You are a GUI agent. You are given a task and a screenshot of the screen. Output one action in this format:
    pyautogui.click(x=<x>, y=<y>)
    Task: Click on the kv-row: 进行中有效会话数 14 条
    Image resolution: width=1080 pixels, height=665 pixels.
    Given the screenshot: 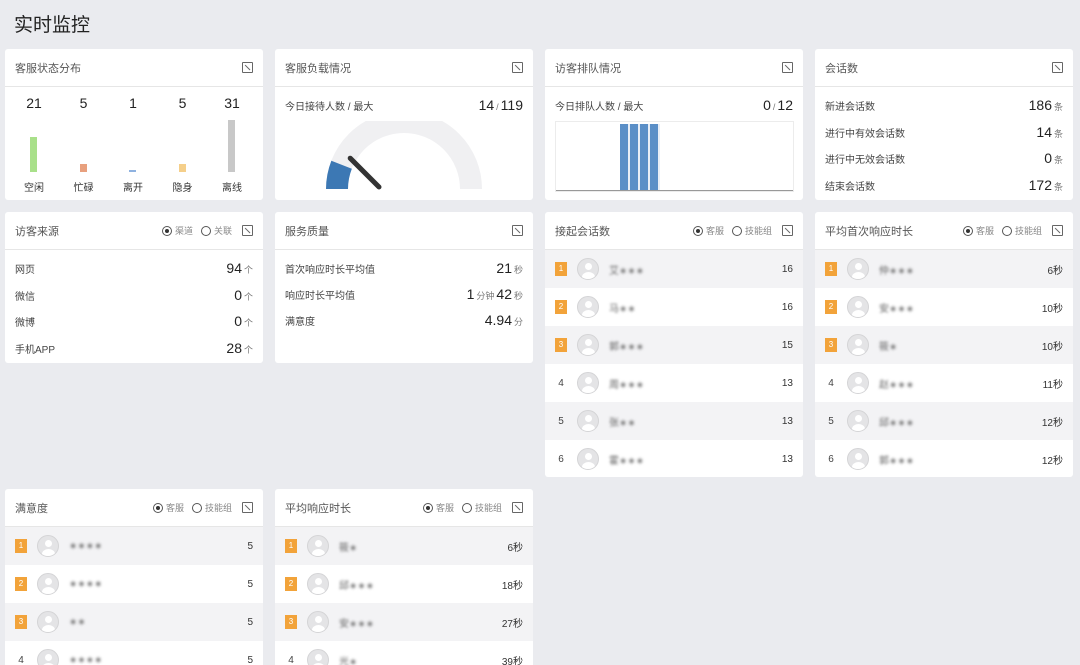 What is the action you would take?
    pyautogui.click(x=944, y=134)
    